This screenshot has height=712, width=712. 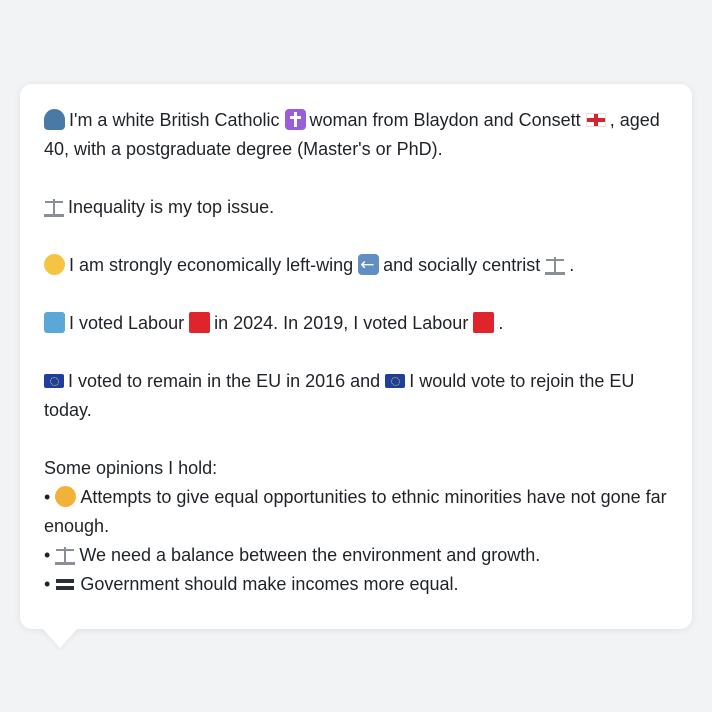 What do you see at coordinates (54, 119) in the screenshot?
I see `person-icon` at bounding box center [54, 119].